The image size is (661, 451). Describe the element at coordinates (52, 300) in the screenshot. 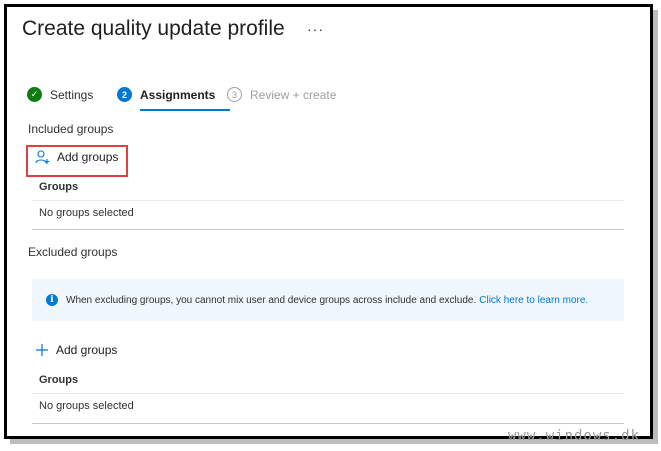

I see `info-icon: i` at that location.